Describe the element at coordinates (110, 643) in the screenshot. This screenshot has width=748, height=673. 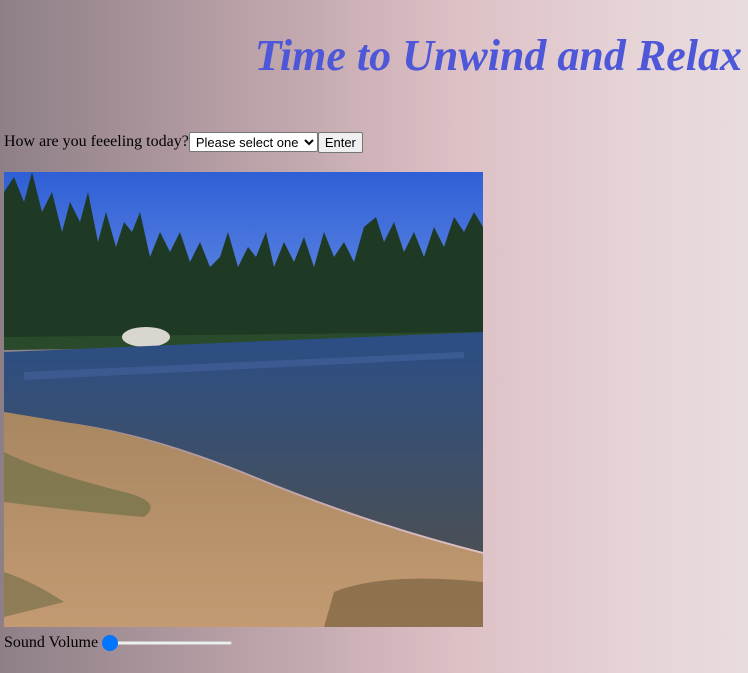
I see `volume-slider-thumb` at that location.